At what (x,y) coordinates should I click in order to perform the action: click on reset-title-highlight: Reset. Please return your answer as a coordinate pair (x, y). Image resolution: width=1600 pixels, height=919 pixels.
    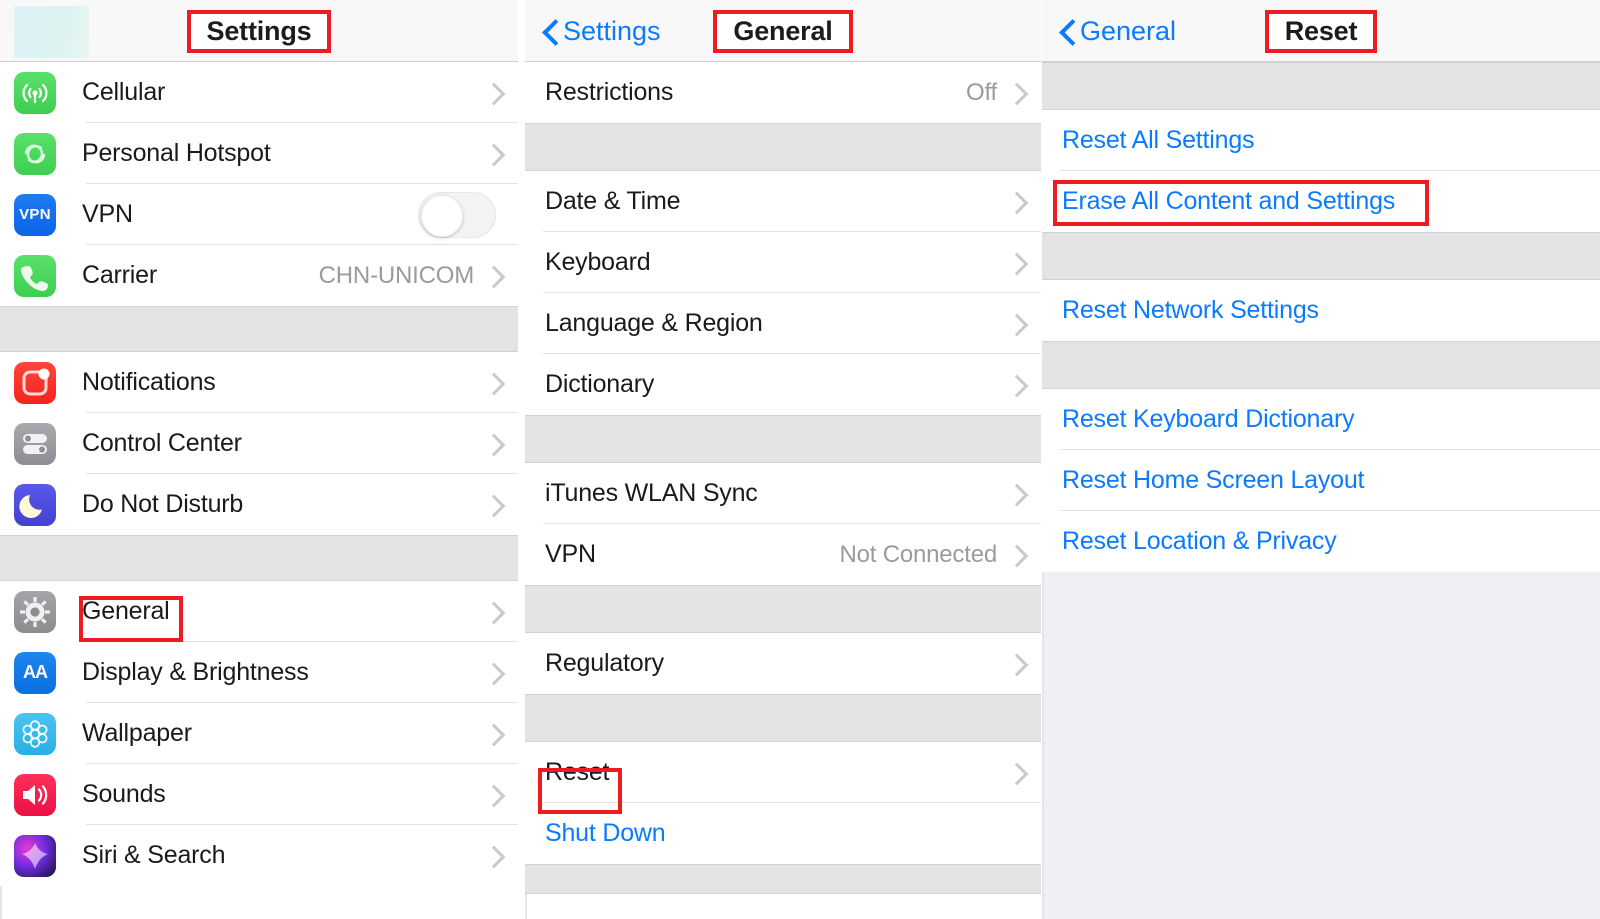
    Looking at the image, I should click on (1321, 31).